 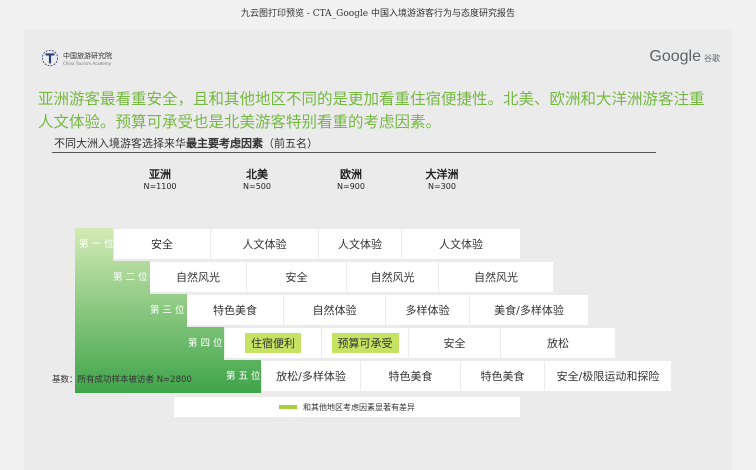 What do you see at coordinates (288, 407) in the screenshot?
I see `legend-swatch` at bounding box center [288, 407].